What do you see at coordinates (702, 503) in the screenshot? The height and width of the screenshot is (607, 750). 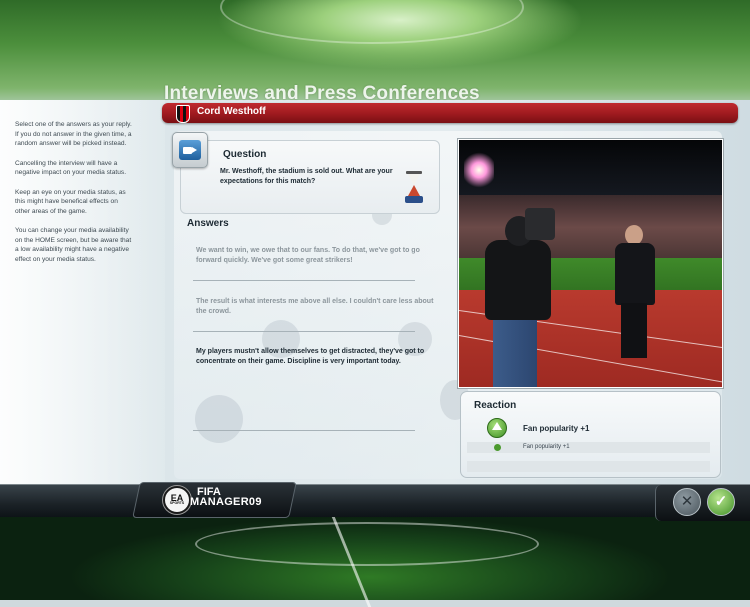 I see `button-plate` at bounding box center [702, 503].